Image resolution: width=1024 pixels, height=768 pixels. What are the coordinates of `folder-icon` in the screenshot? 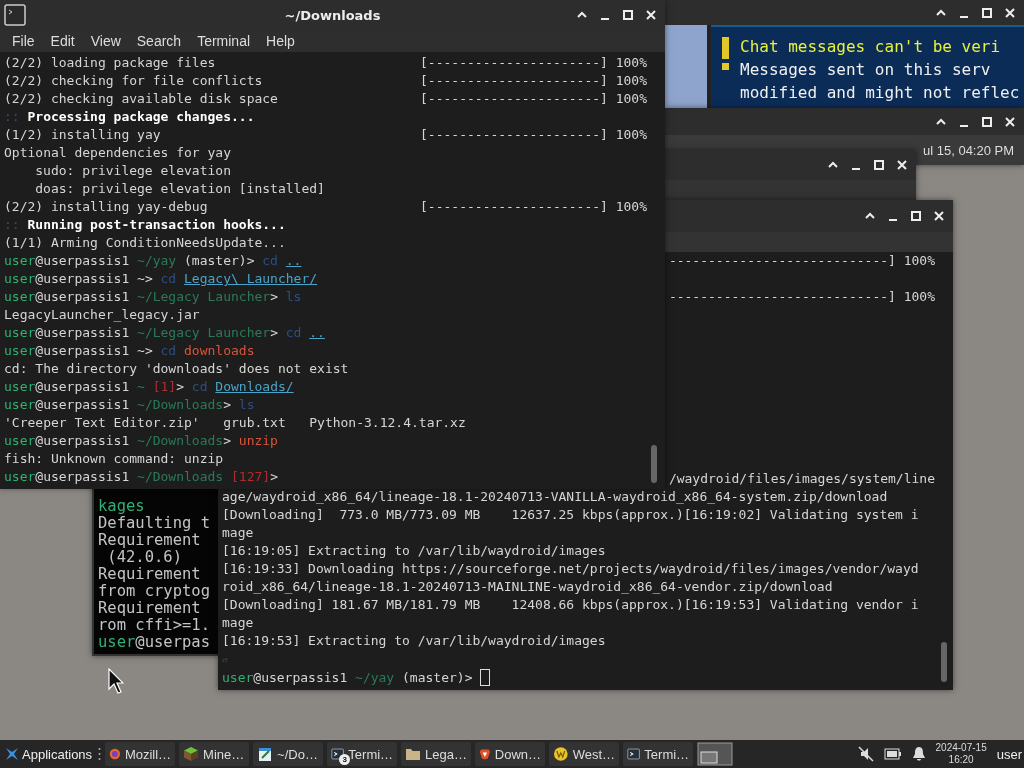 It's located at (413, 754).